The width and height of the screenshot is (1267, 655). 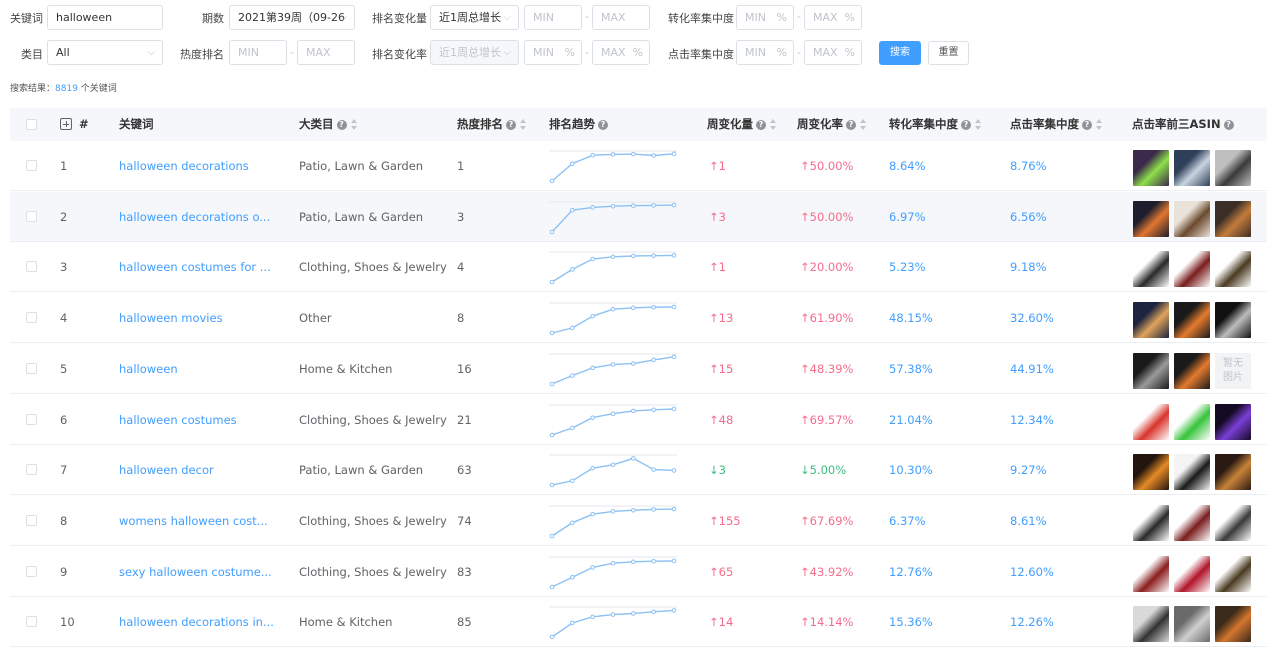 I want to click on rank-rate-min-input: MIN %, so click(x=553, y=52).